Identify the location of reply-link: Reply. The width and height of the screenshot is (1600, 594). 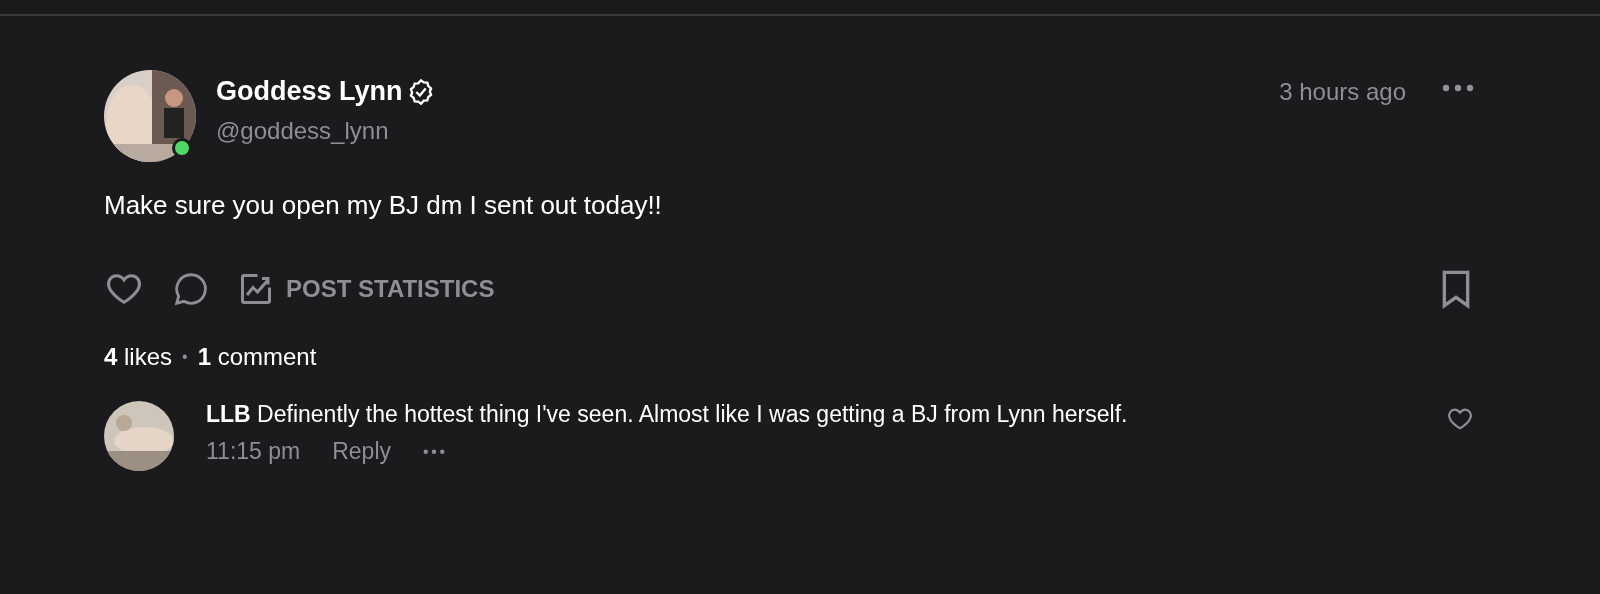
(361, 451).